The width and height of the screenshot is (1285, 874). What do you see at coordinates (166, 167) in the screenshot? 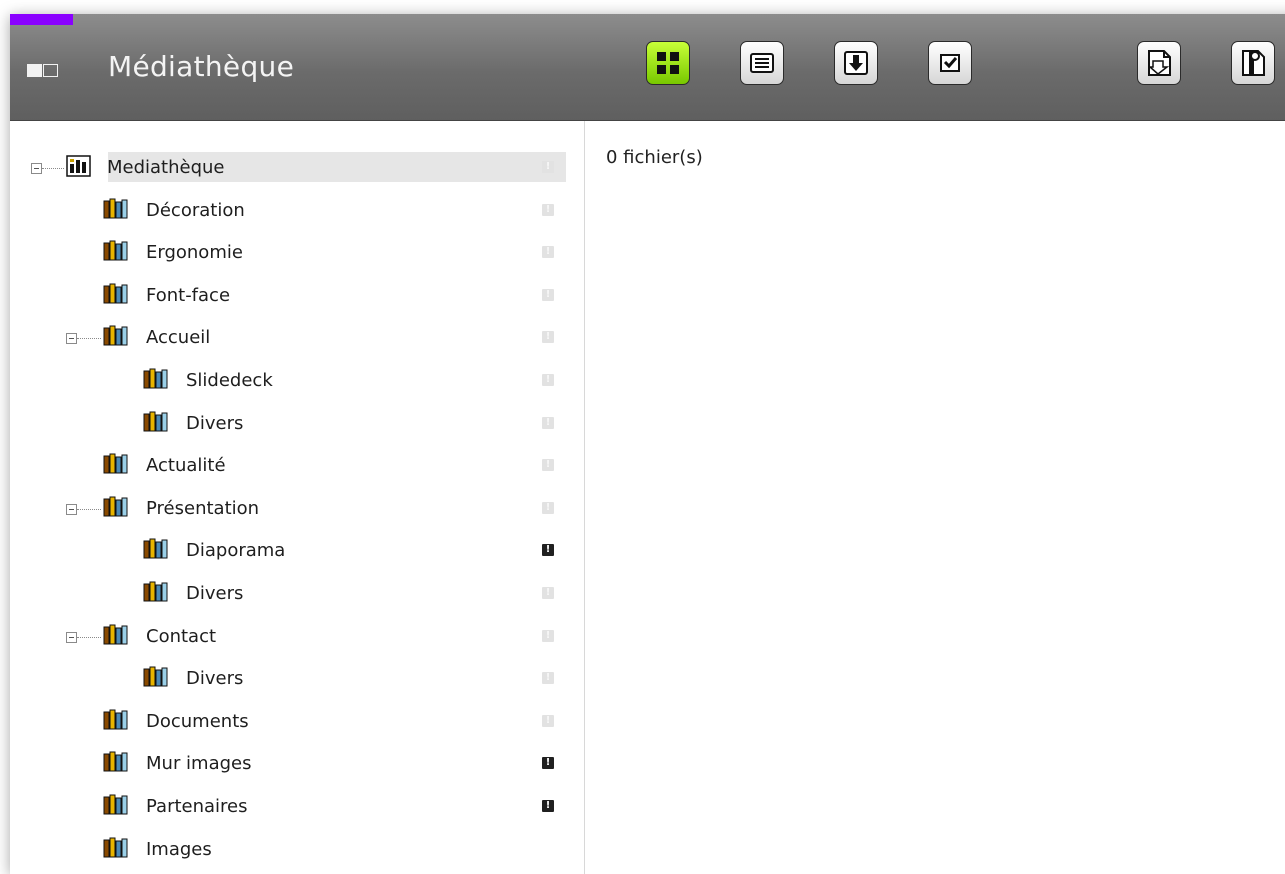
I see `tree-root-label: Mediathèque` at bounding box center [166, 167].